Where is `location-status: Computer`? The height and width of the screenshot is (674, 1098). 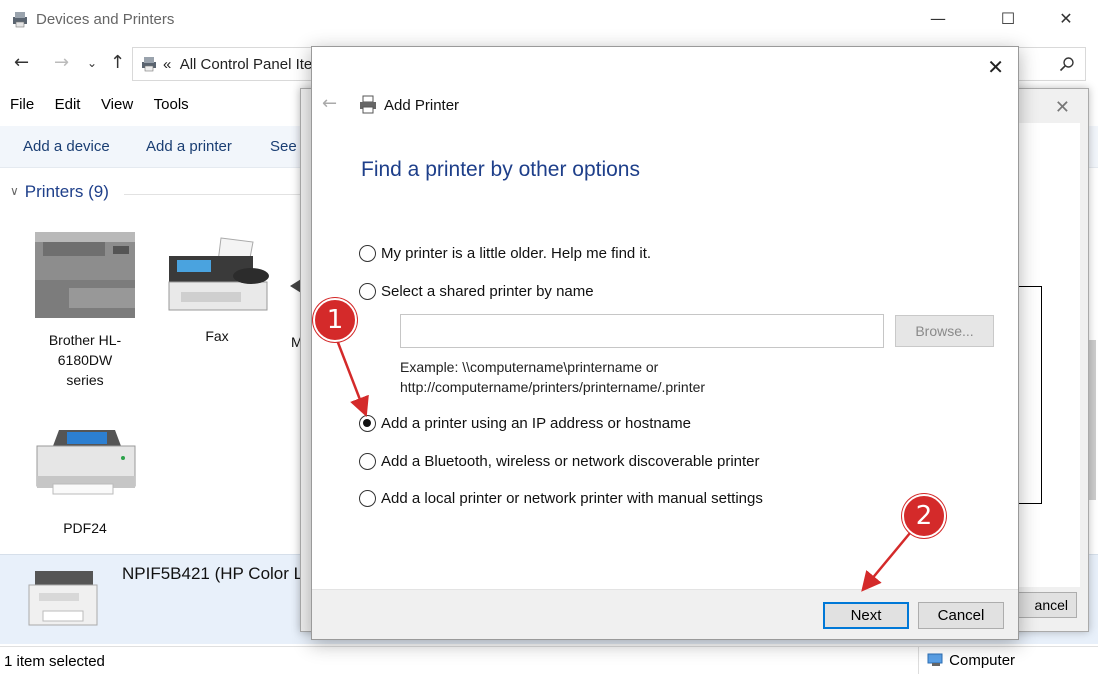
location-status: Computer is located at coordinates (966, 660).